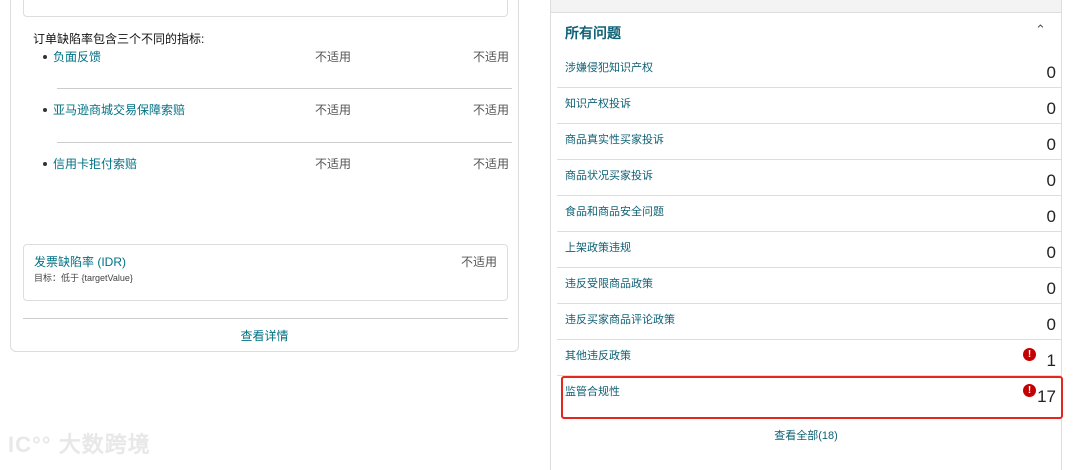 Image resolution: width=1080 pixels, height=470 pixels. I want to click on metric-row: 信用卡拒付索赔 不适用 不适用, so click(276, 165).